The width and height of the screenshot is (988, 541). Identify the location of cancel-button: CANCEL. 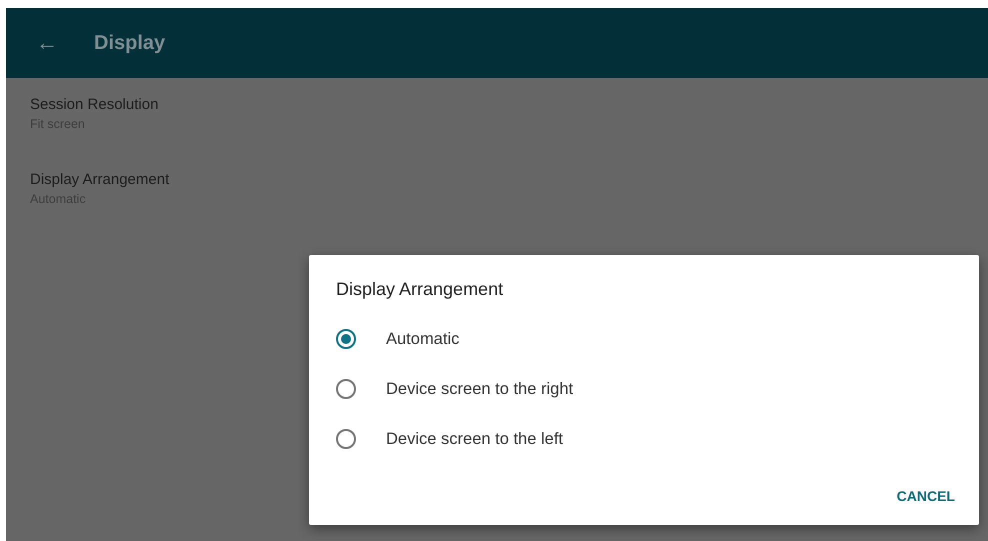
(925, 496).